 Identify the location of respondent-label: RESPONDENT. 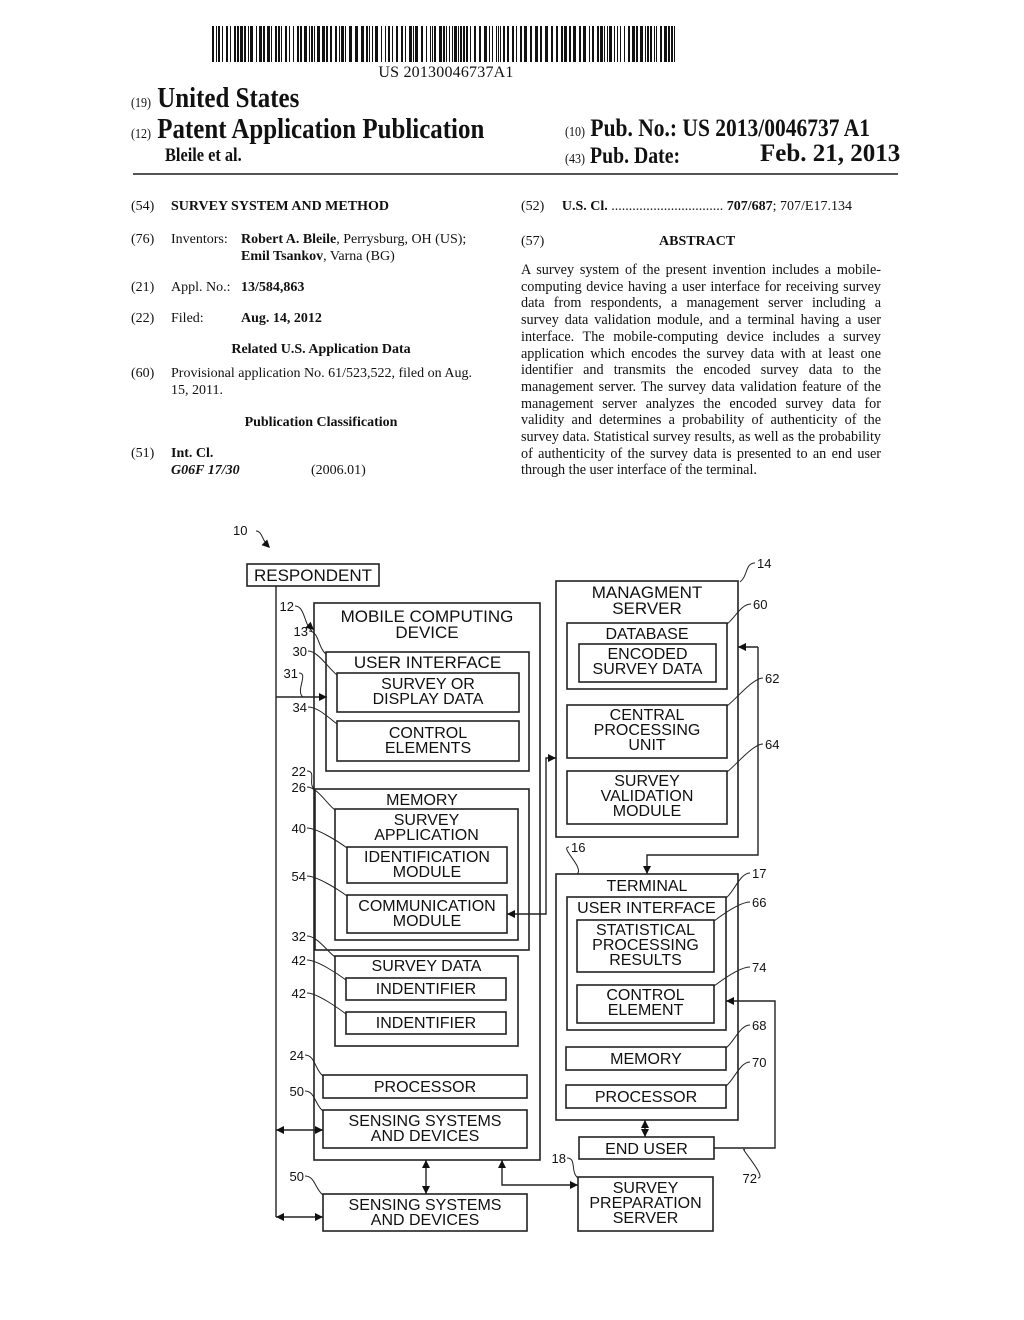
(313, 575).